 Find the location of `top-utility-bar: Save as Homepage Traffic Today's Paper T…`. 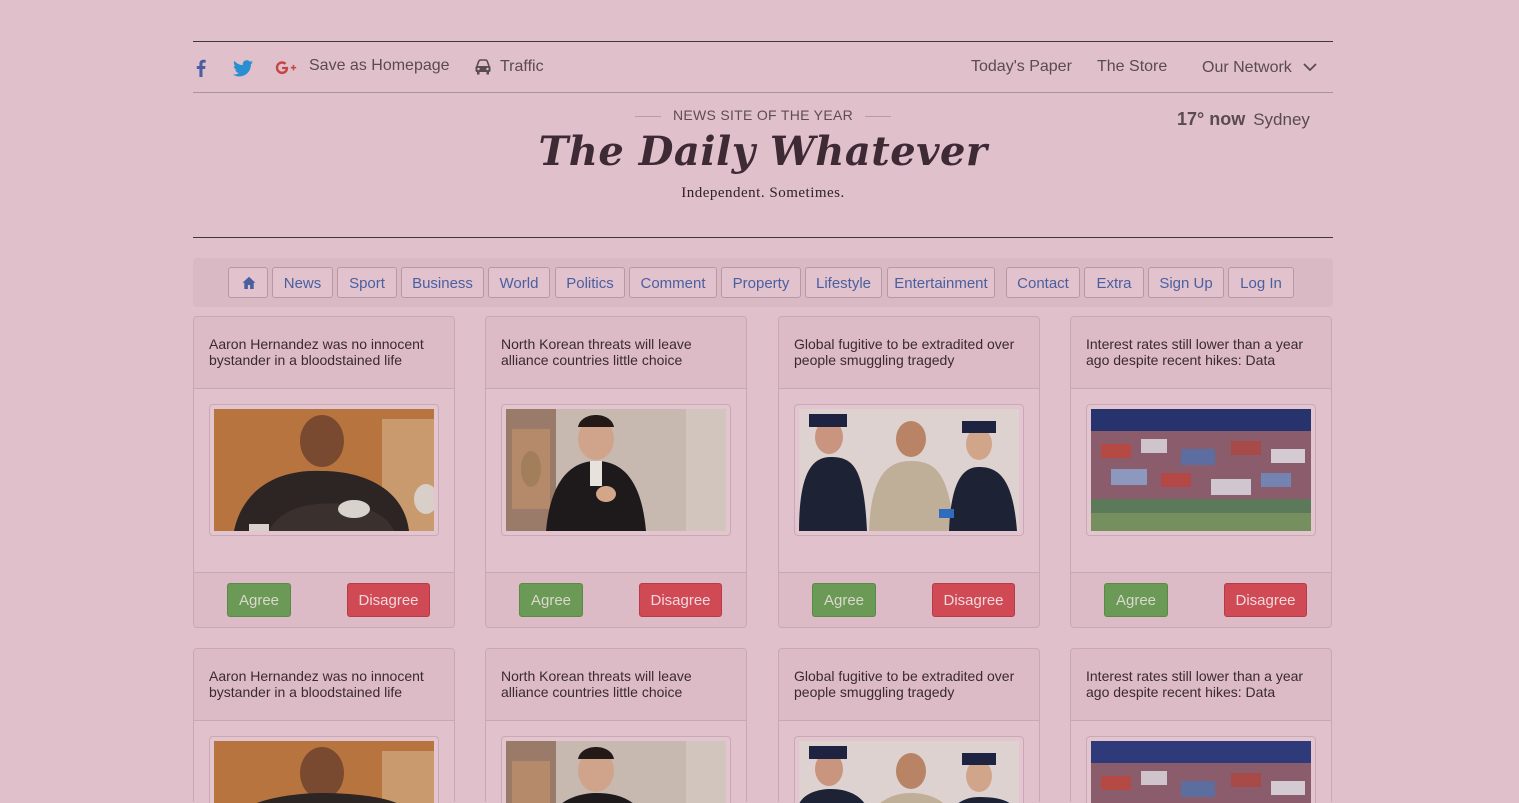

top-utility-bar: Save as Homepage Traffic Today's Paper T… is located at coordinates (763, 67).